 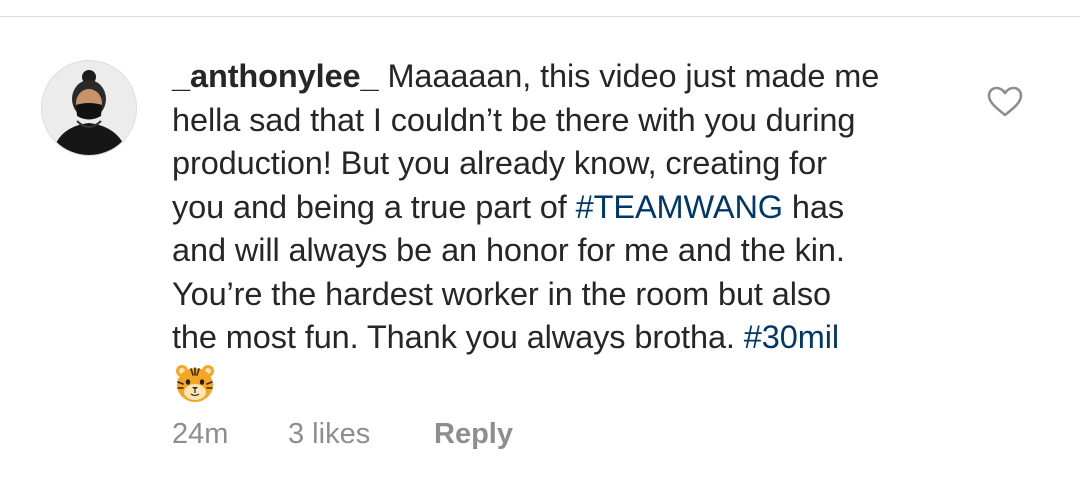 What do you see at coordinates (361, 434) in the screenshot?
I see `likes-count: 3 likes` at bounding box center [361, 434].